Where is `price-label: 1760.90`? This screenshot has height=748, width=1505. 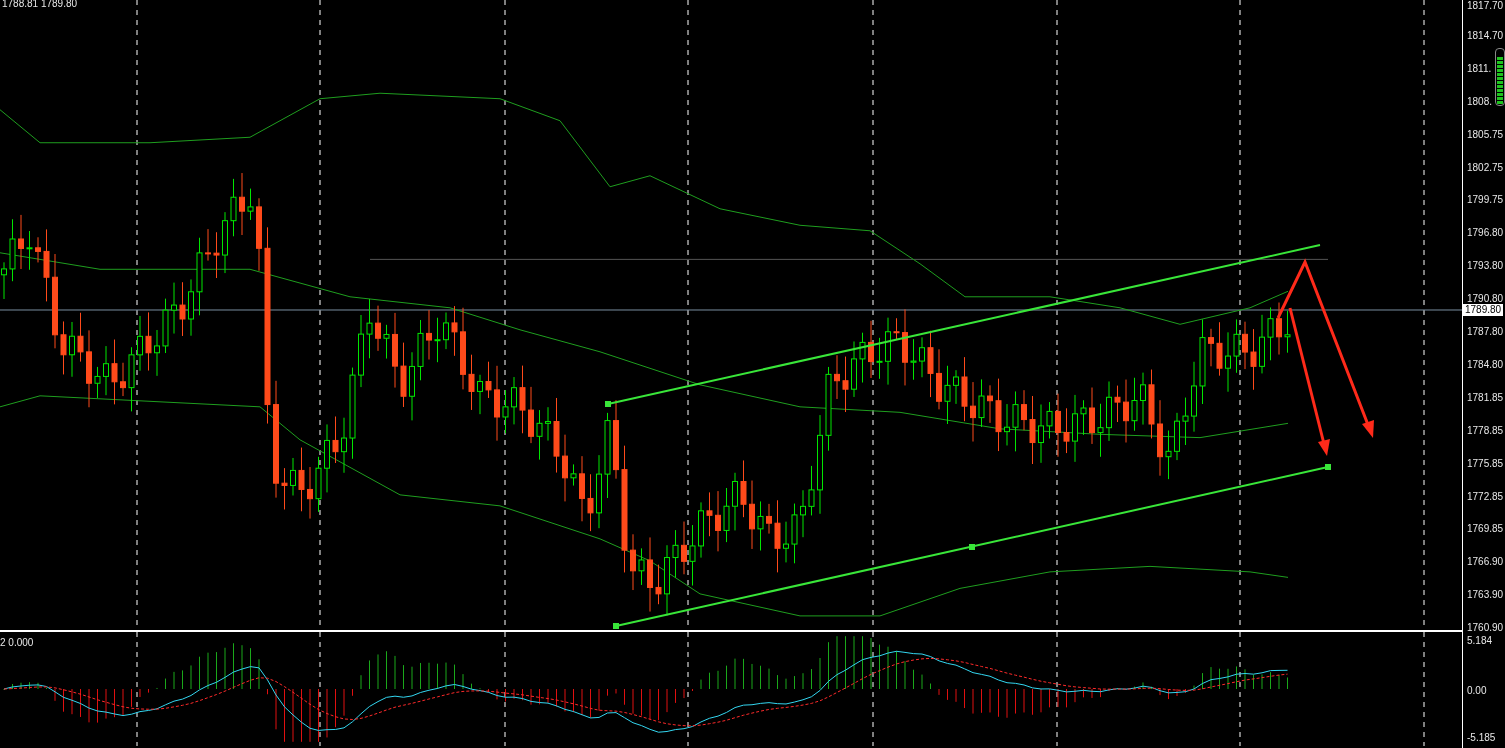
price-label: 1760.90 is located at coordinates (1485, 628).